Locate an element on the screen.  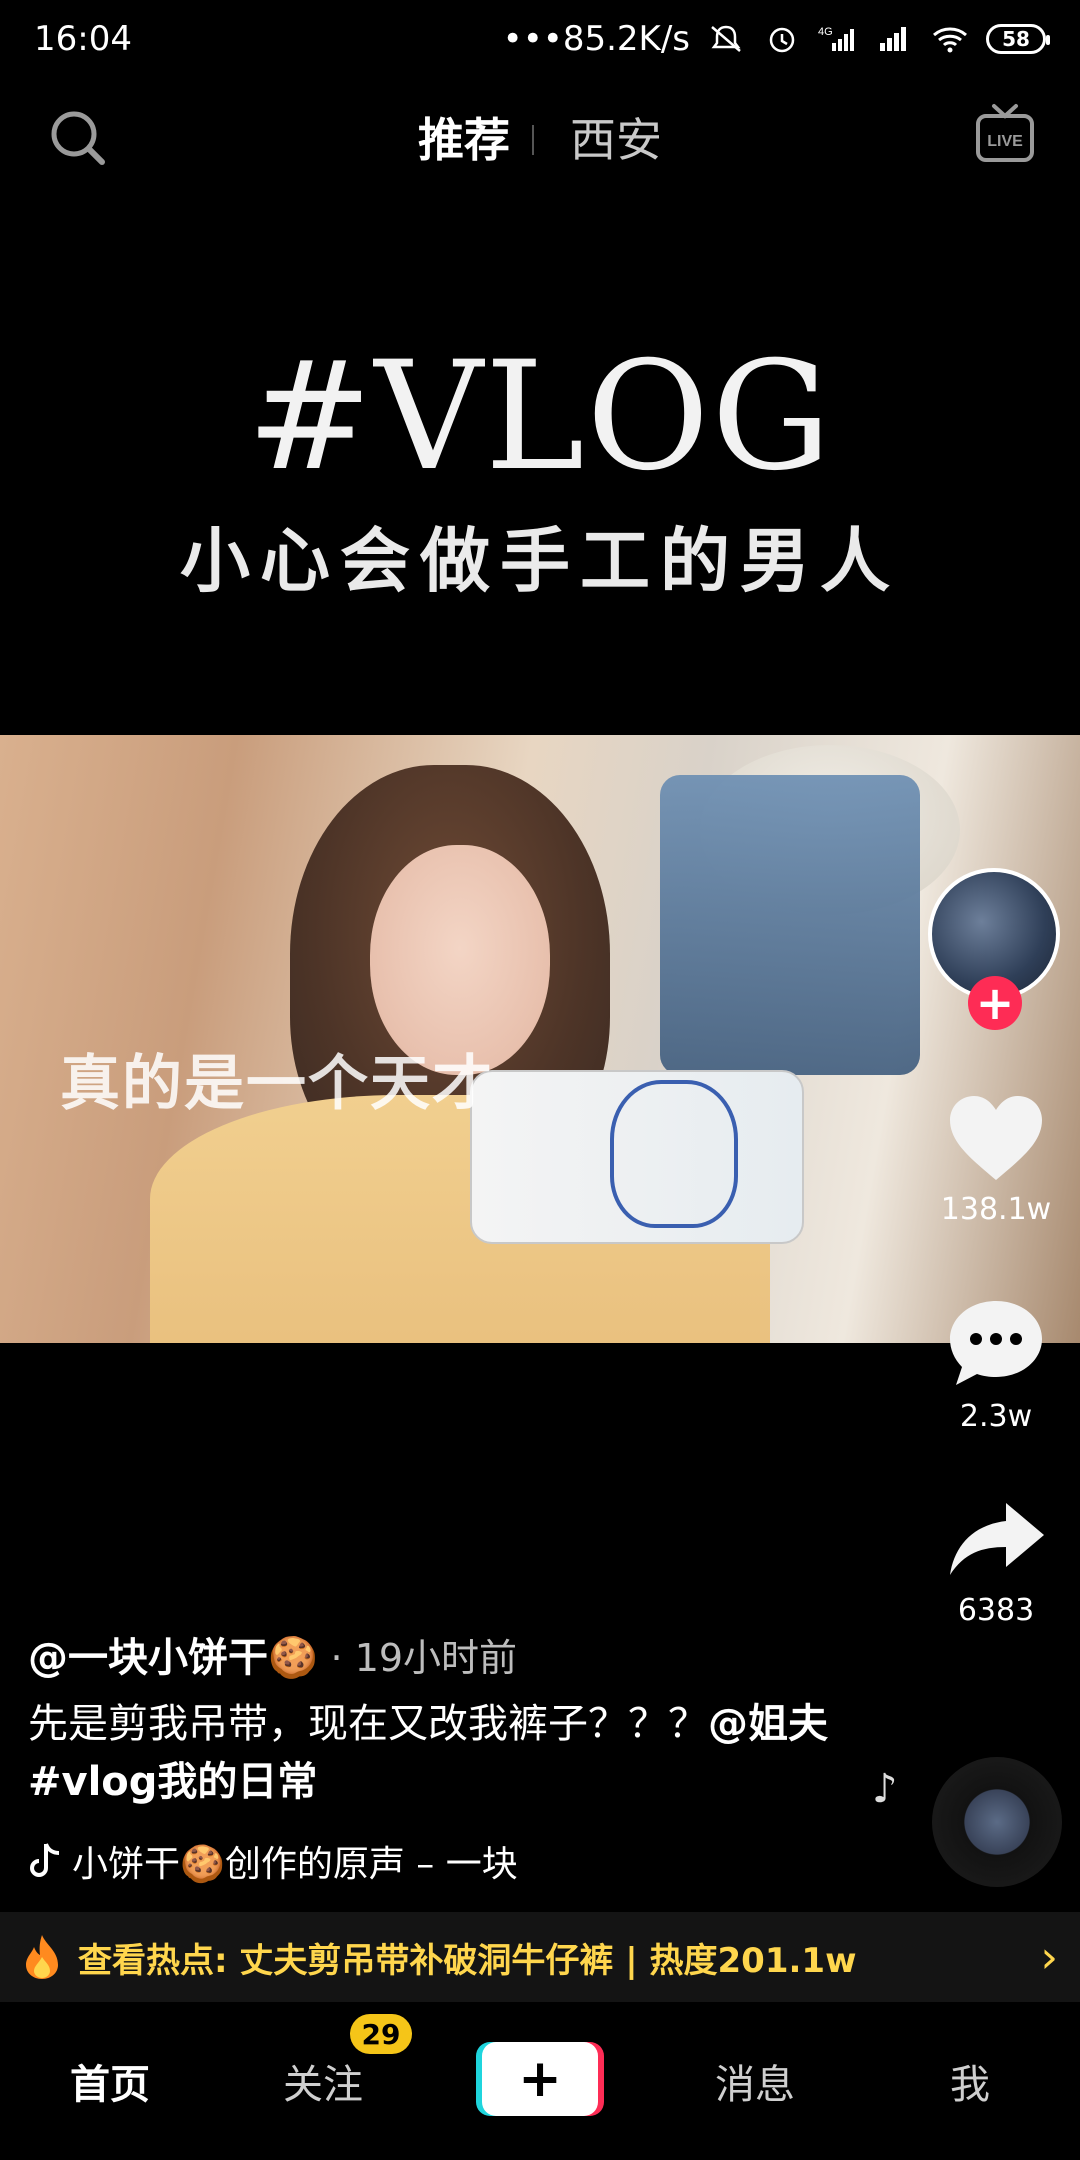
svg-text: 4G is located at coordinates (825, 32).